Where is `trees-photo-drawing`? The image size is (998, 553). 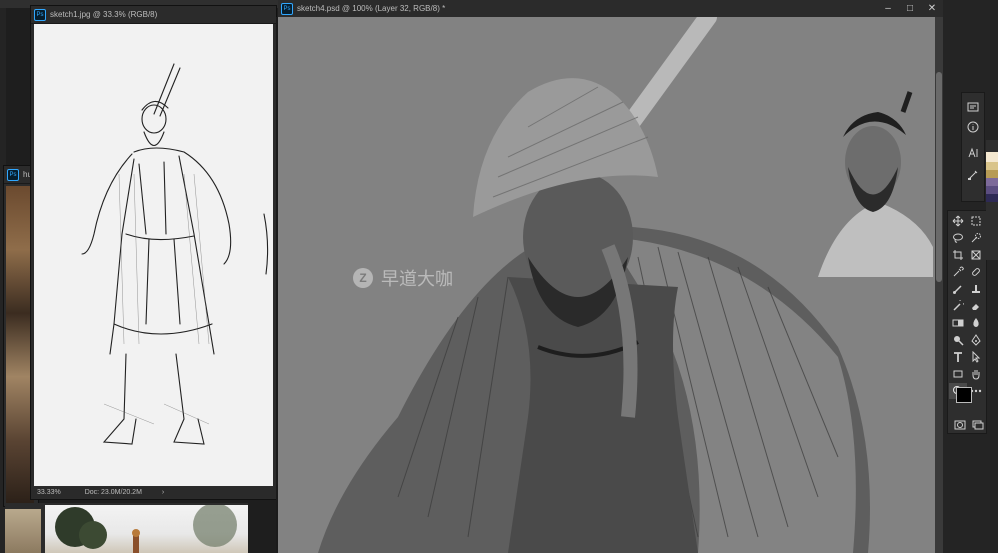 trees-photo-drawing is located at coordinates (146, 529).